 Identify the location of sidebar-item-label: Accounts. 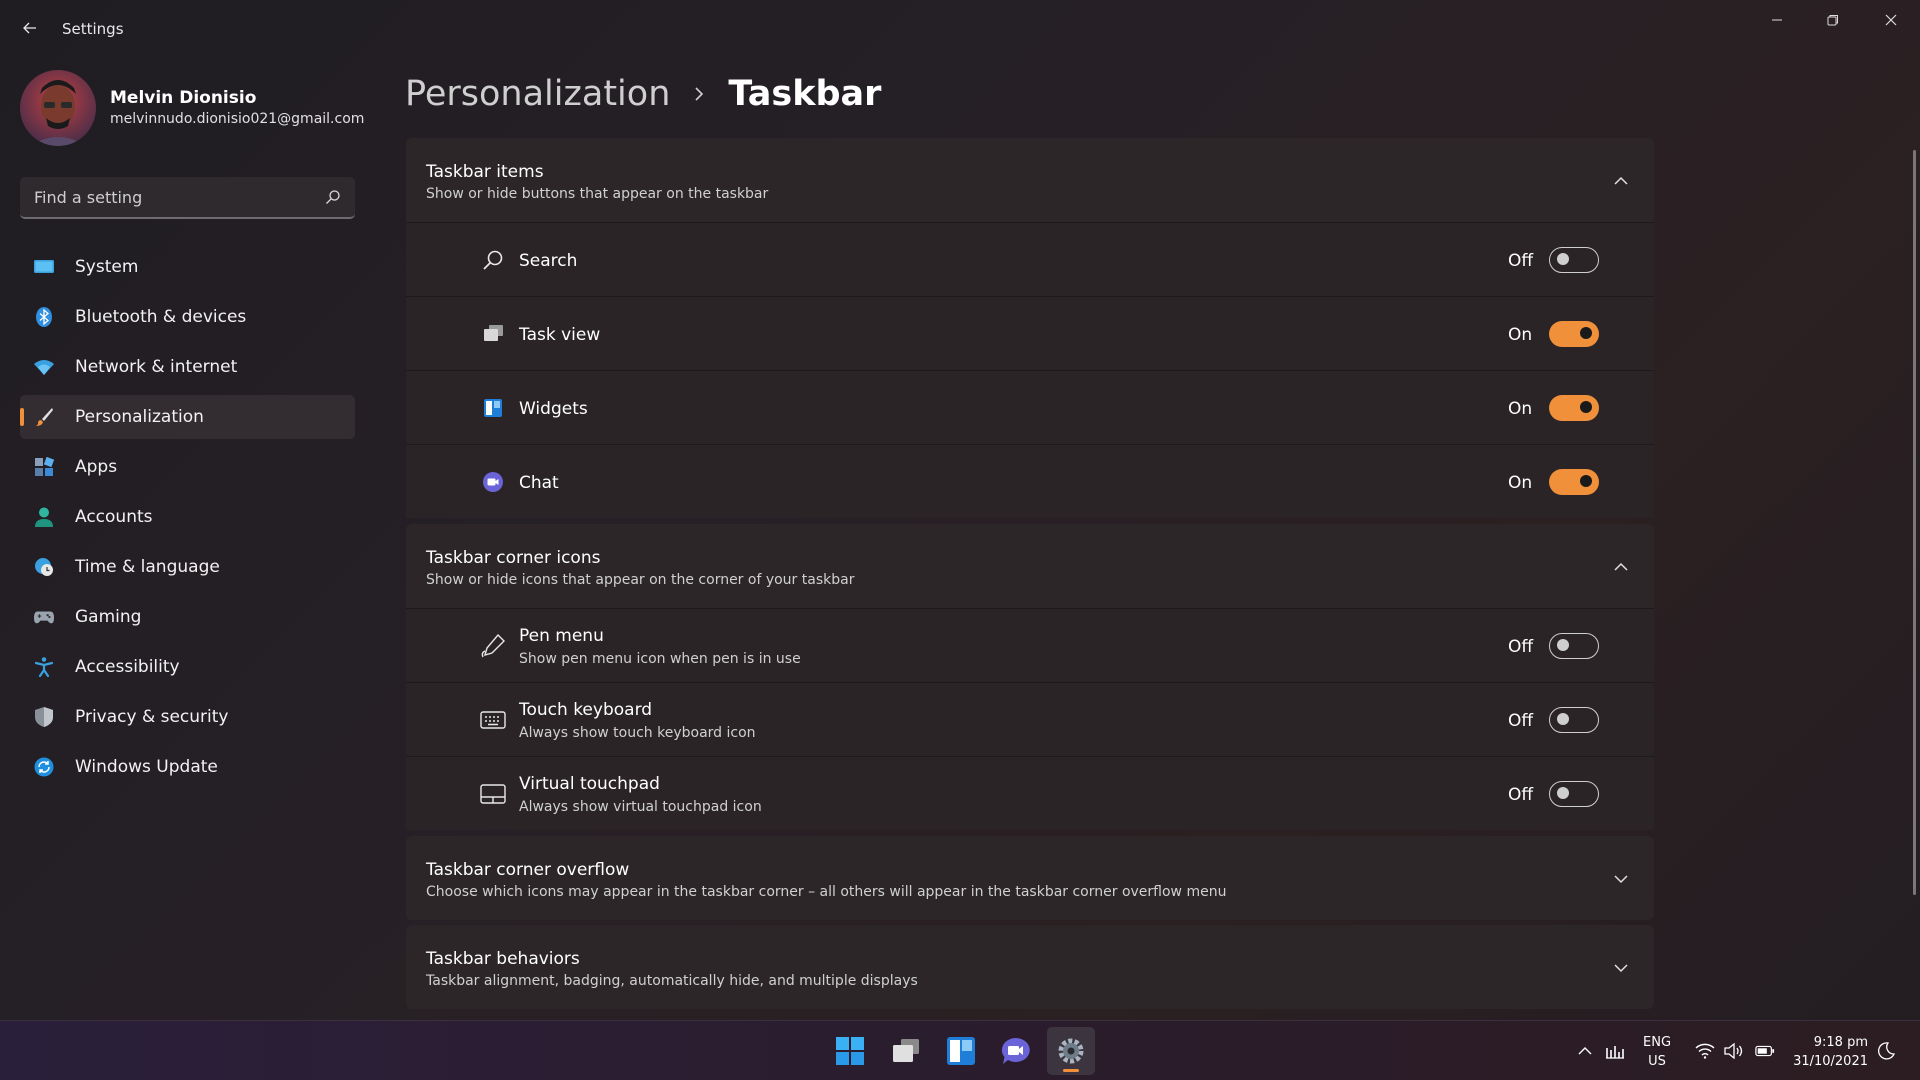
(114, 517).